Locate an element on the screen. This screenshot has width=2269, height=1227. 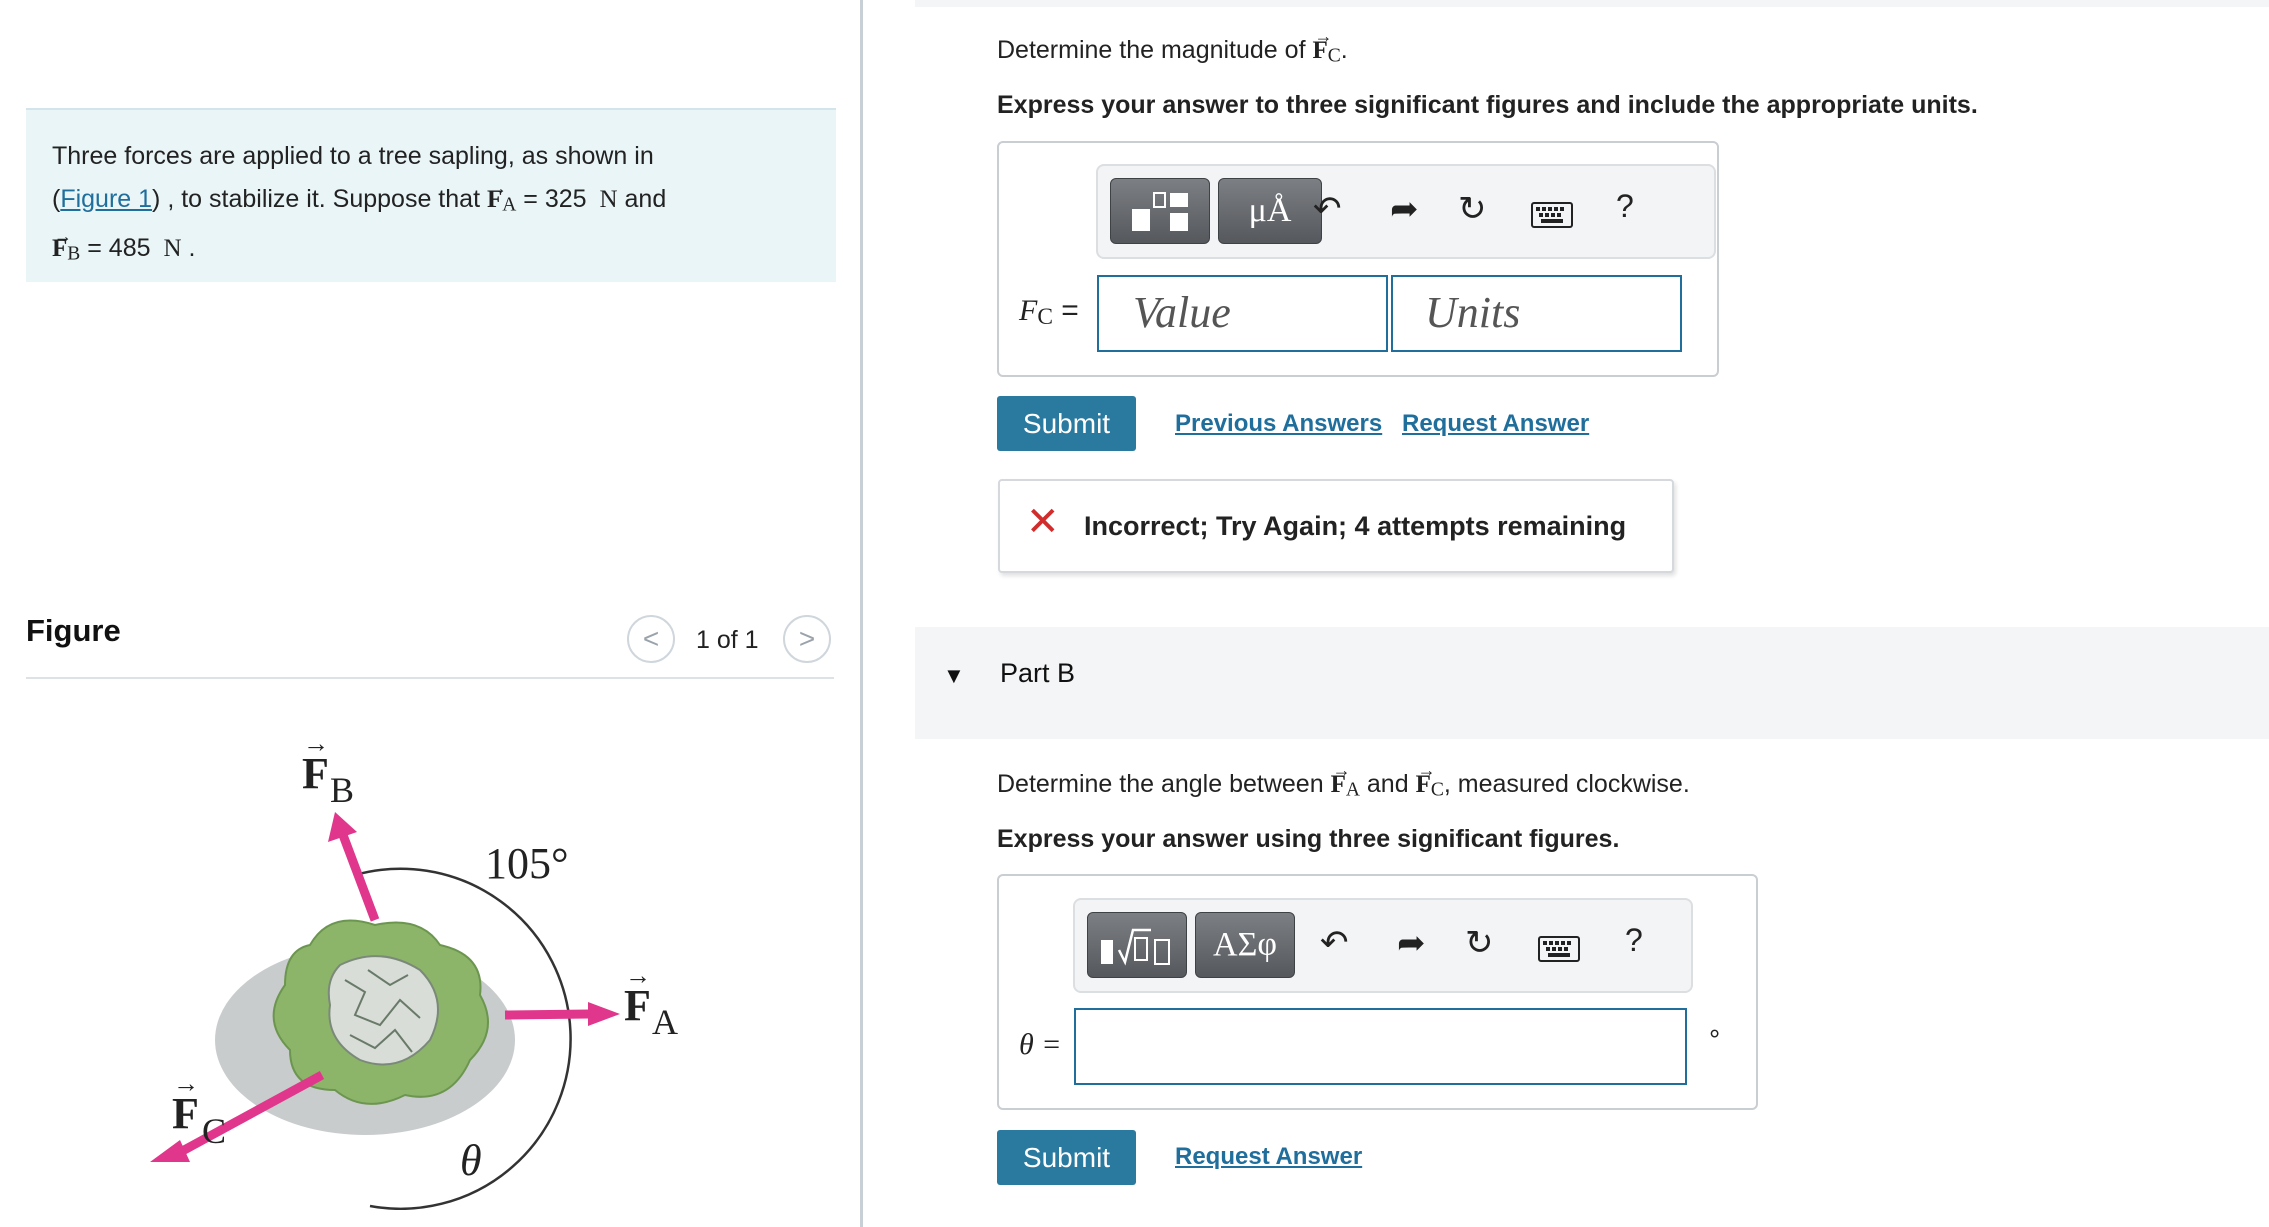
fa-label-sub: A is located at coordinates (665, 1022).